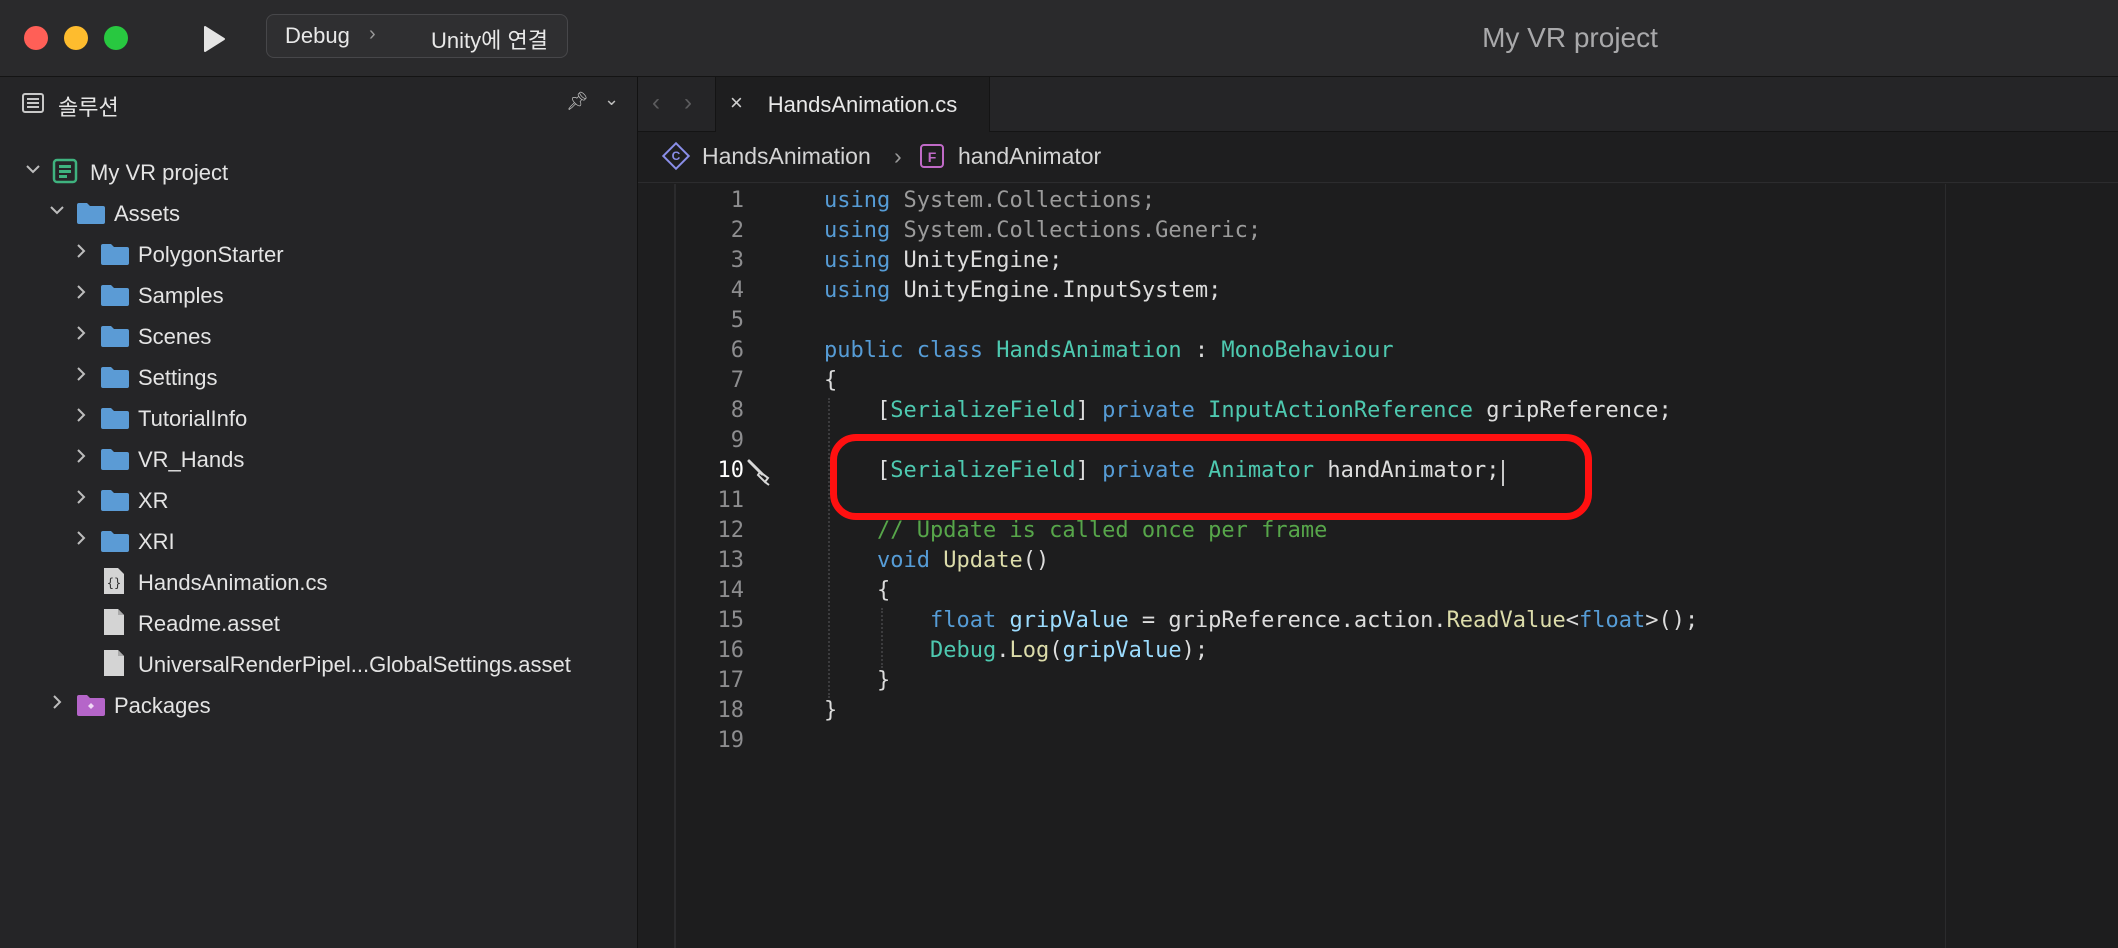  What do you see at coordinates (1089, 410) in the screenshot?
I see `code-token: ]` at bounding box center [1089, 410].